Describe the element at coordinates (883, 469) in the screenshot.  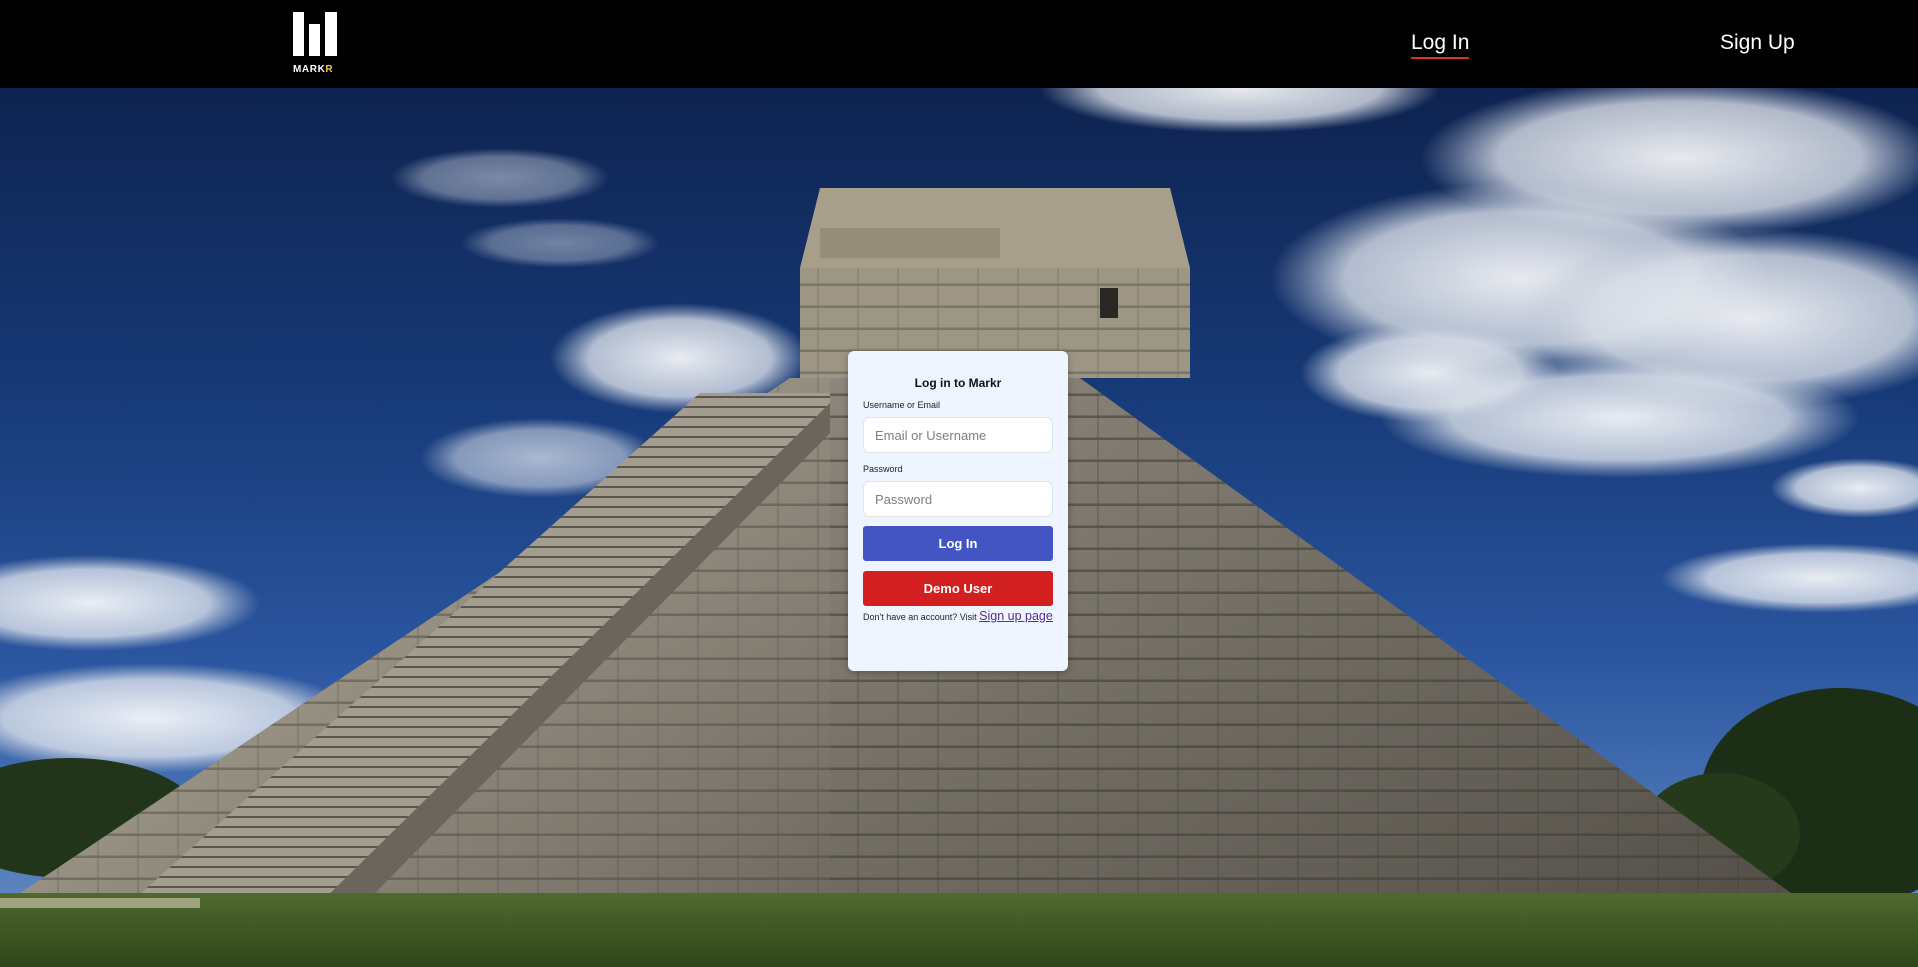
I see `password-label: Password` at that location.